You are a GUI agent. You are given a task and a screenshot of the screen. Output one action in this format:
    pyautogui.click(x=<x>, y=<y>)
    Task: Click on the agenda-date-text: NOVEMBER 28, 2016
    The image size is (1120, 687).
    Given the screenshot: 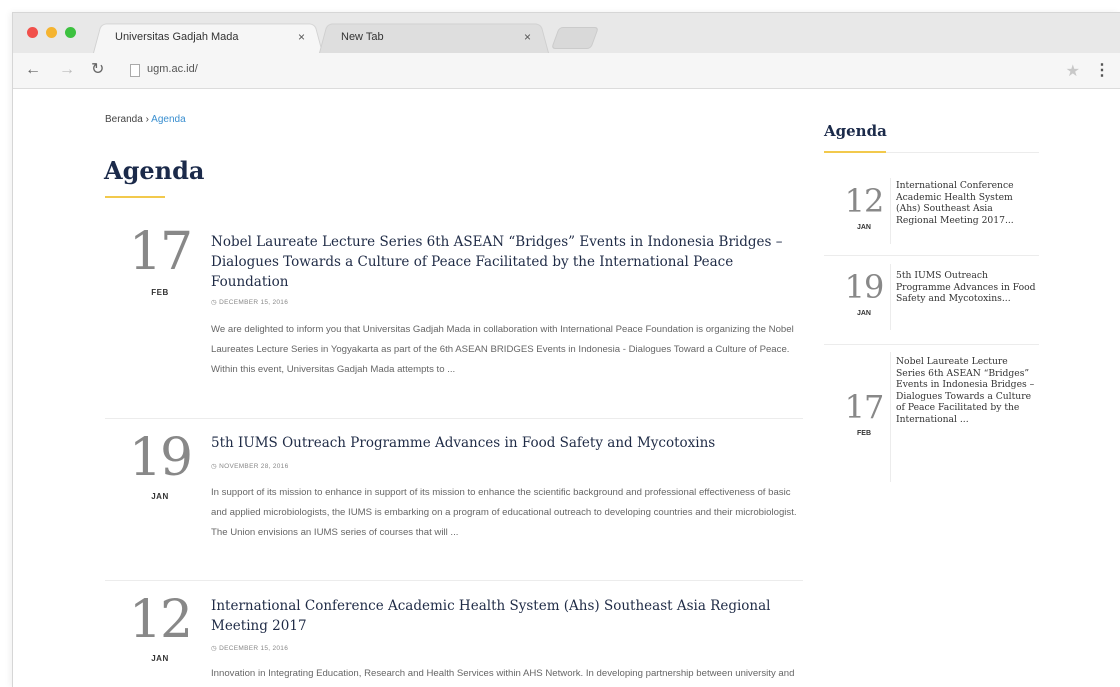 What is the action you would take?
    pyautogui.click(x=254, y=466)
    